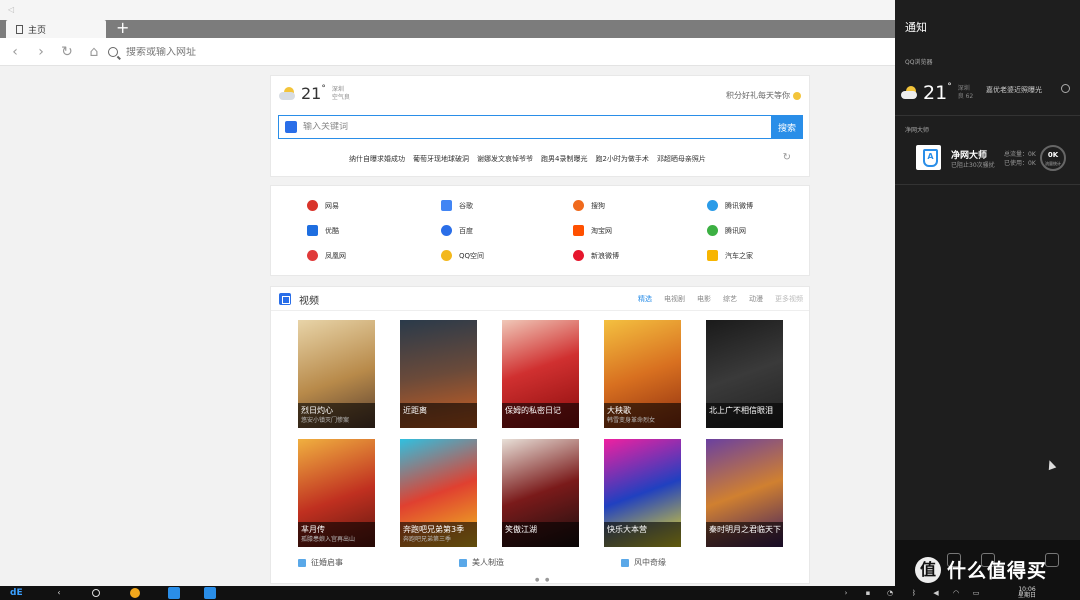 The image size is (1080, 600). What do you see at coordinates (621, 159) in the screenshot?
I see `hot-word: 跑2小时为做手术` at bounding box center [621, 159].